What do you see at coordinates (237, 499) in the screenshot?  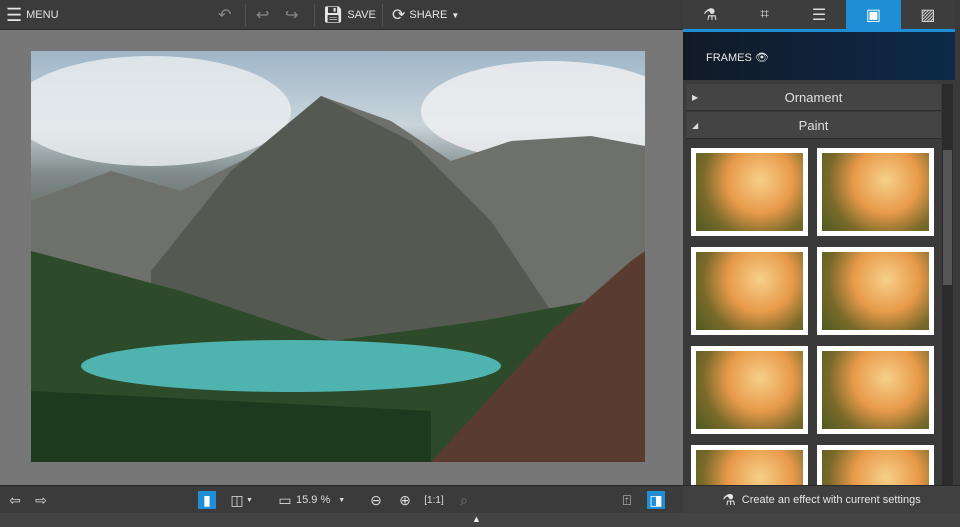 I see `compare-view-icon: ◫` at bounding box center [237, 499].